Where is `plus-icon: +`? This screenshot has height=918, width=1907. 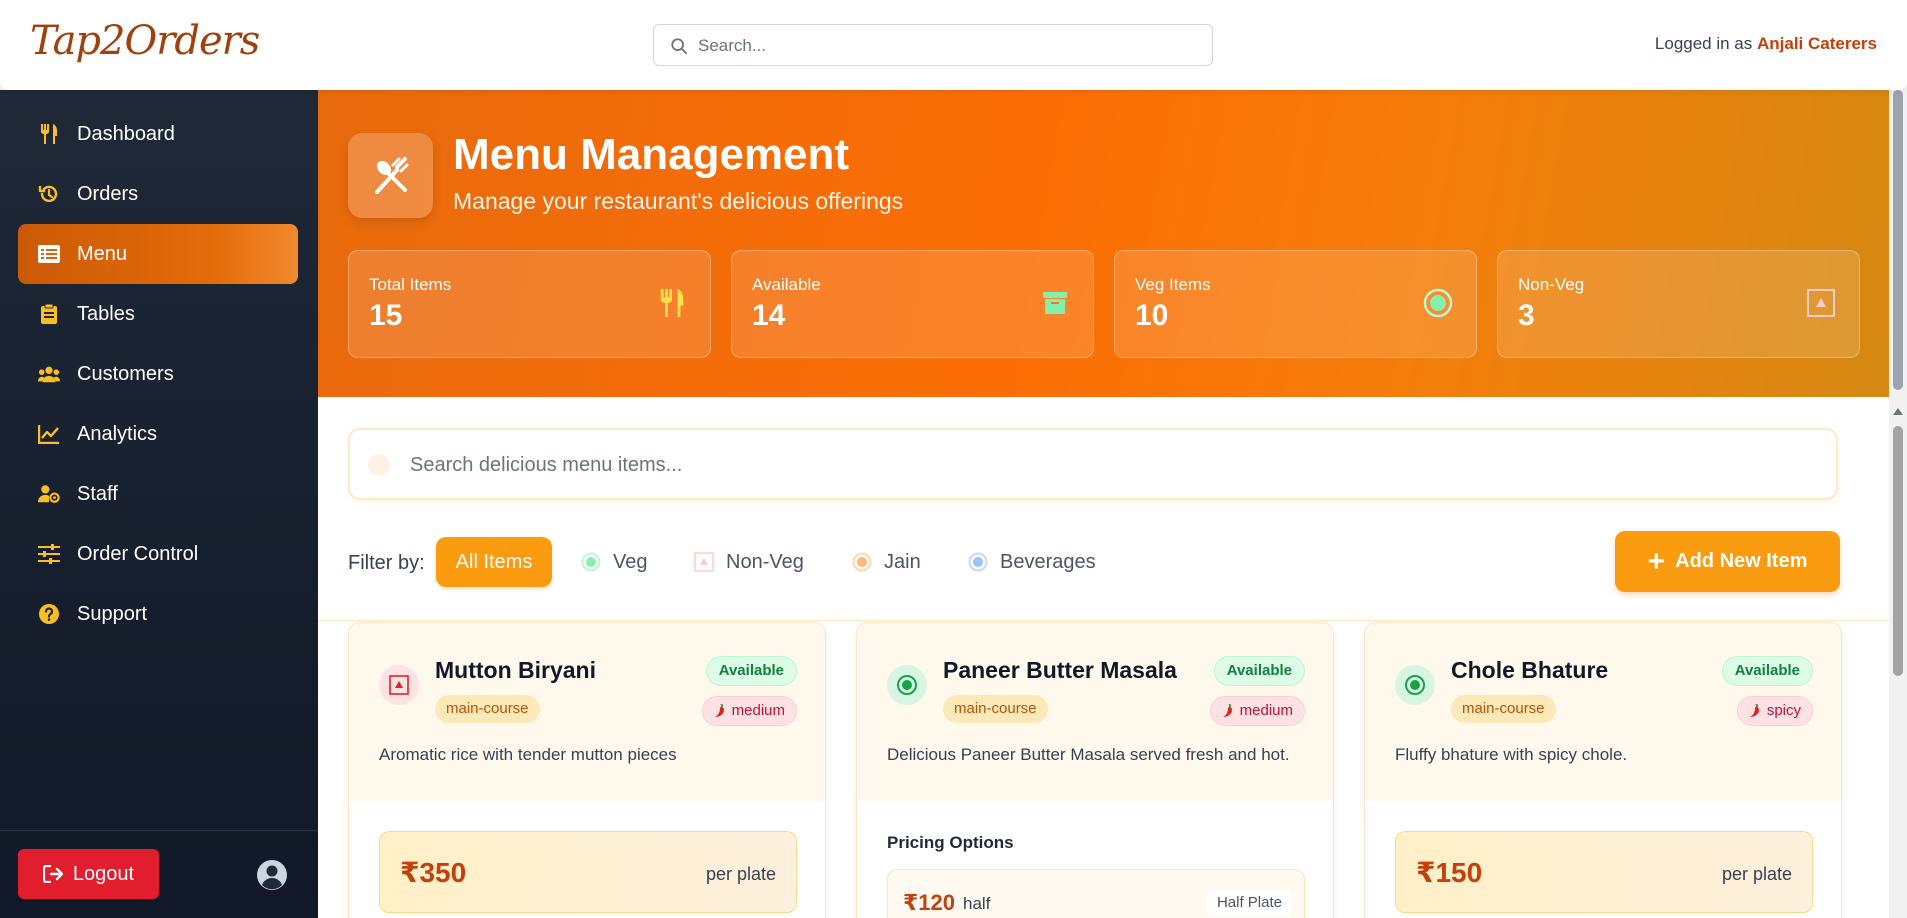 plus-icon: + is located at coordinates (1656, 561).